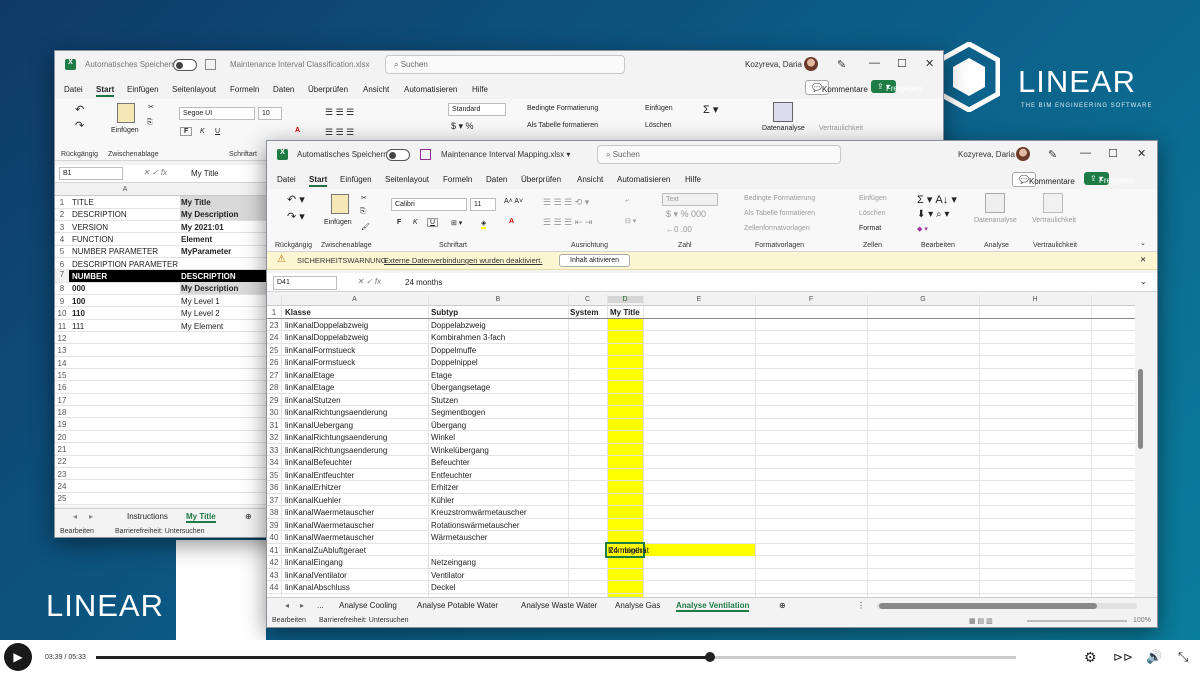  I want to click on col-a: A, so click(354, 299).